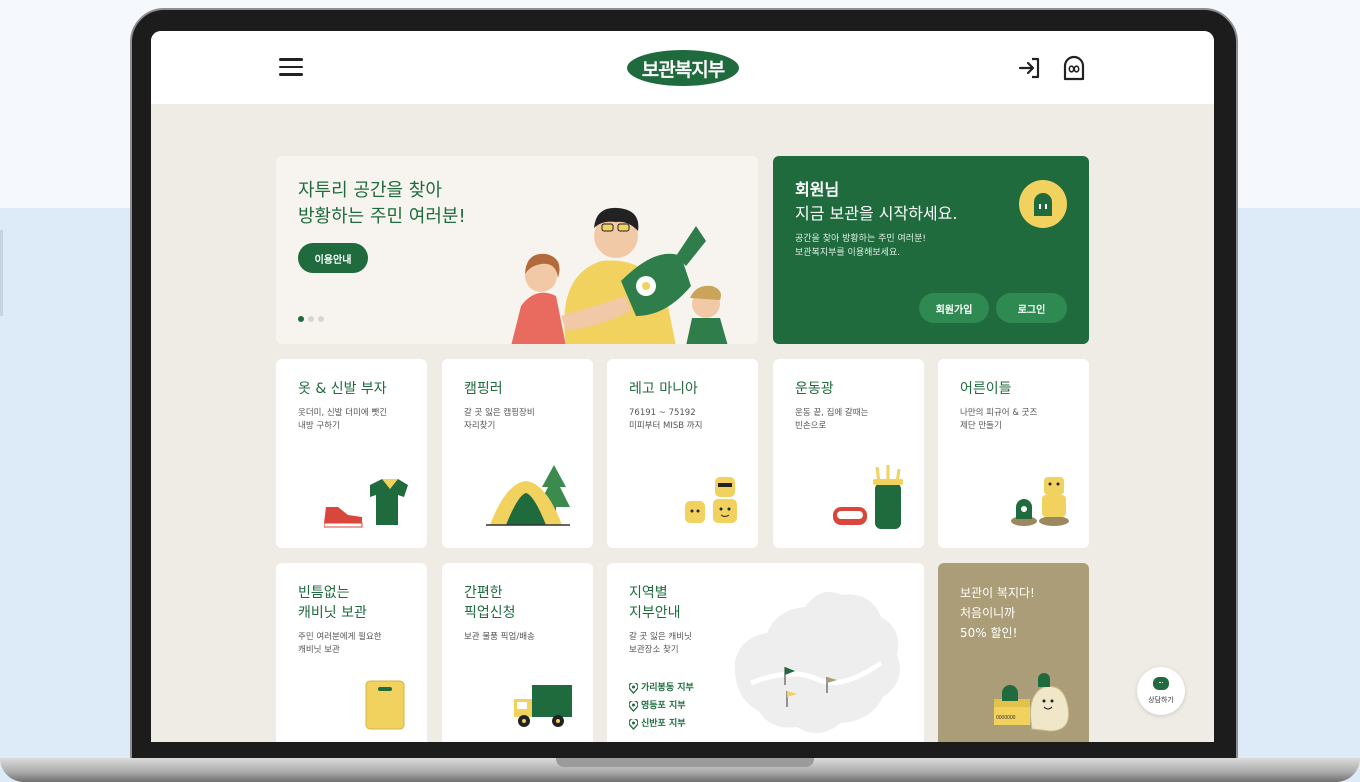 This screenshot has width=1360, height=782. What do you see at coordinates (319, 426) in the screenshot?
I see `card-desc-line: 내방 구하기` at bounding box center [319, 426].